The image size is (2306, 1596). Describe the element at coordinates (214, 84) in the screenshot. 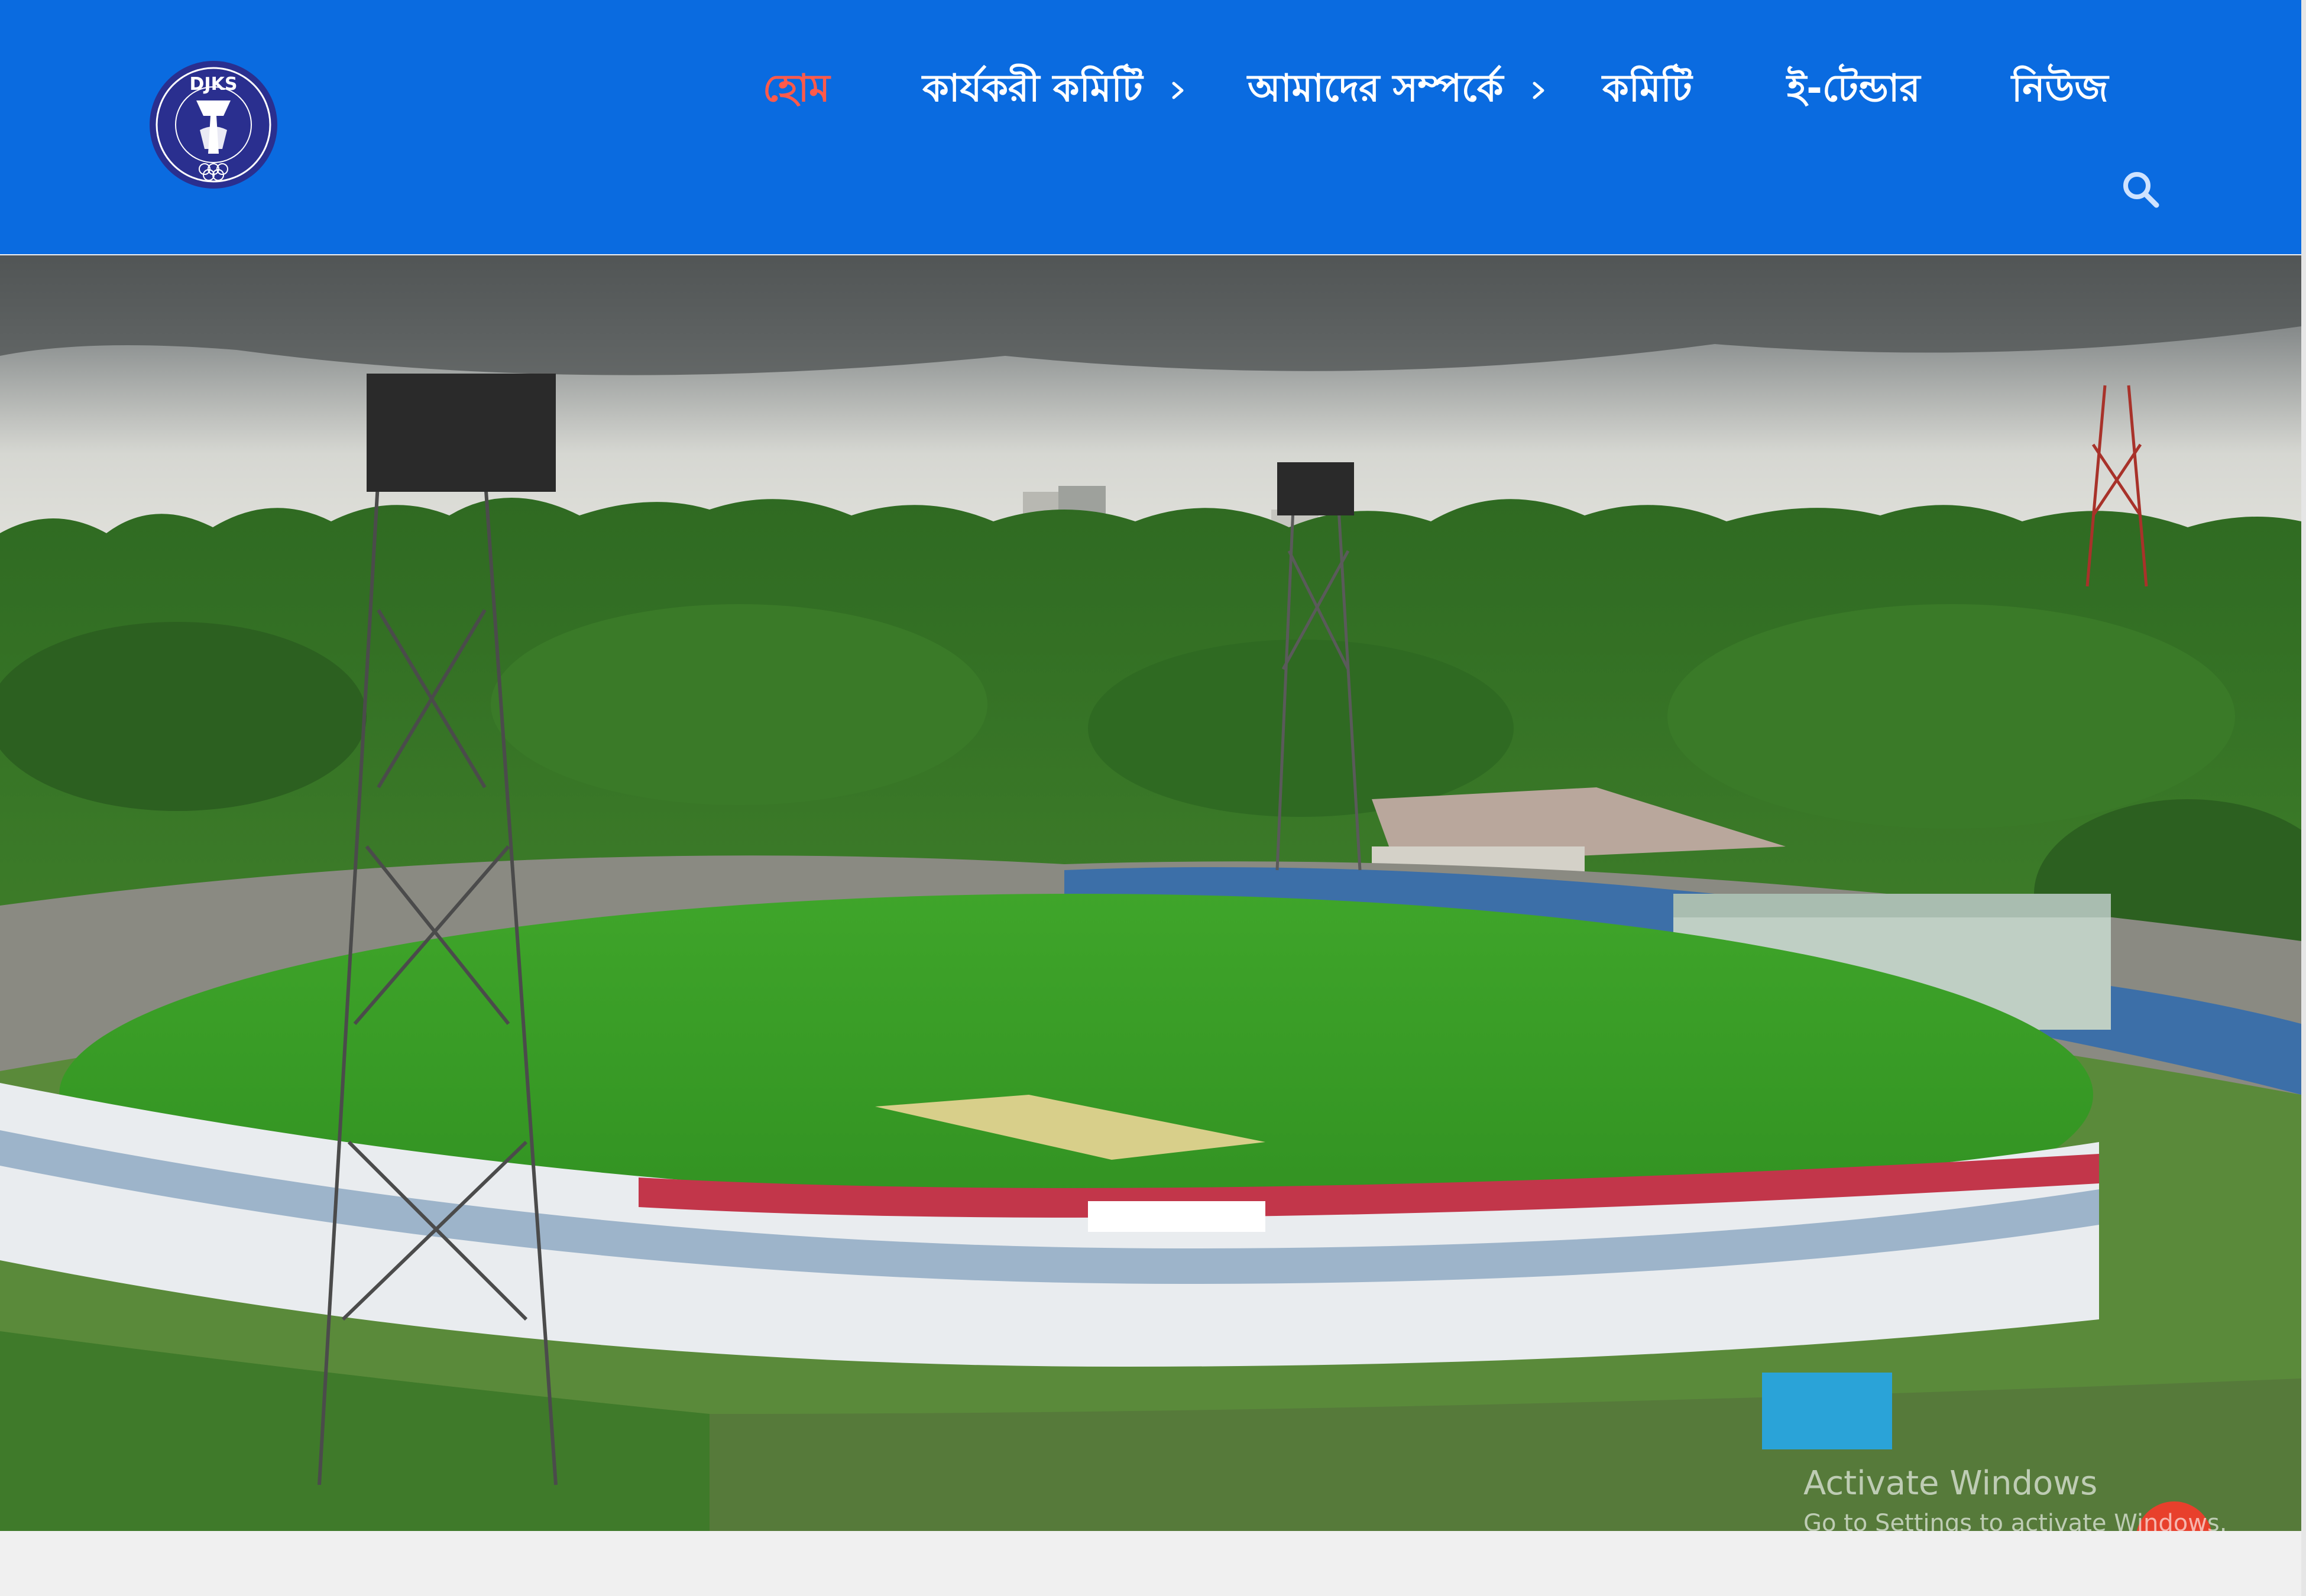

I see `svg-text: DJKS` at that location.